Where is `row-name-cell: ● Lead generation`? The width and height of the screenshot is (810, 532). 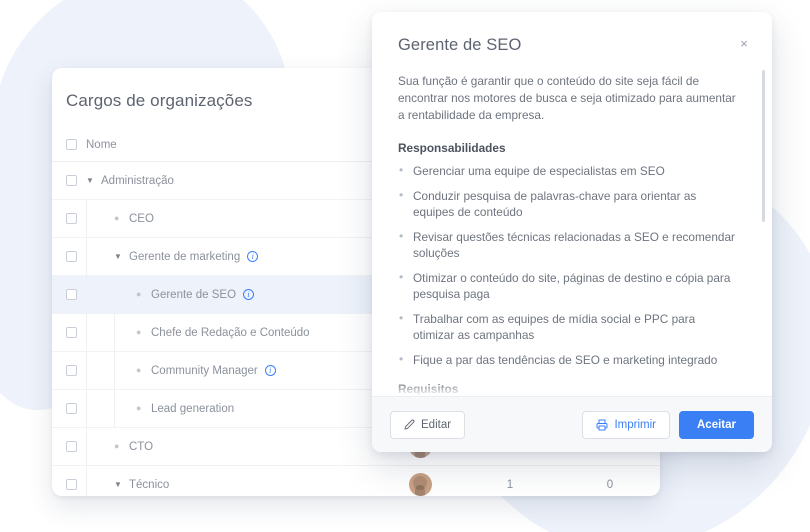 row-name-cell: ● Lead generation is located at coordinates (233, 408).